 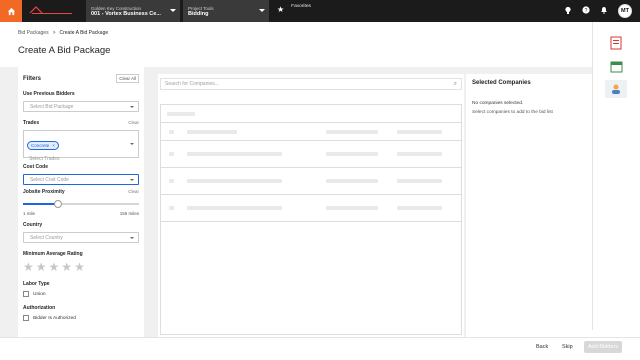 I want to click on avatar: MT, so click(x=625, y=11).